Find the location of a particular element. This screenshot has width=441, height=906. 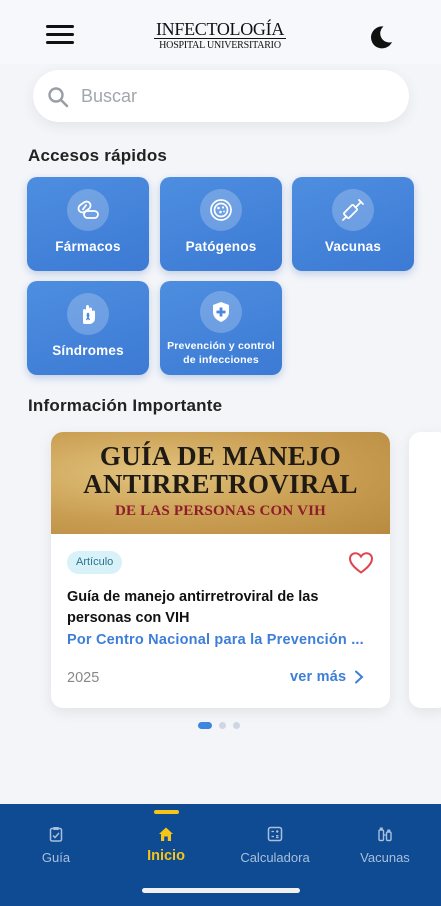

logo-subtitle: HOSPITAL UNIVERSITARIO is located at coordinates (220, 45).